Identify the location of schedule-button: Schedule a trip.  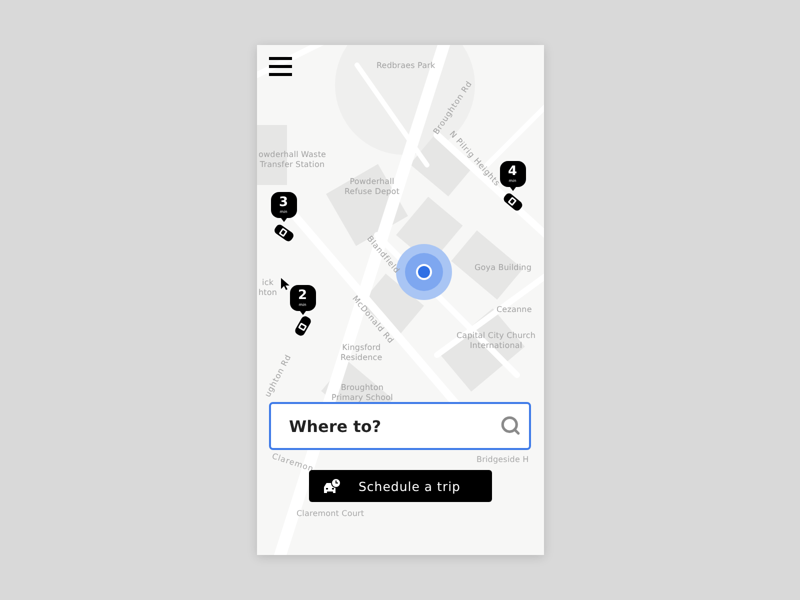
(400, 486).